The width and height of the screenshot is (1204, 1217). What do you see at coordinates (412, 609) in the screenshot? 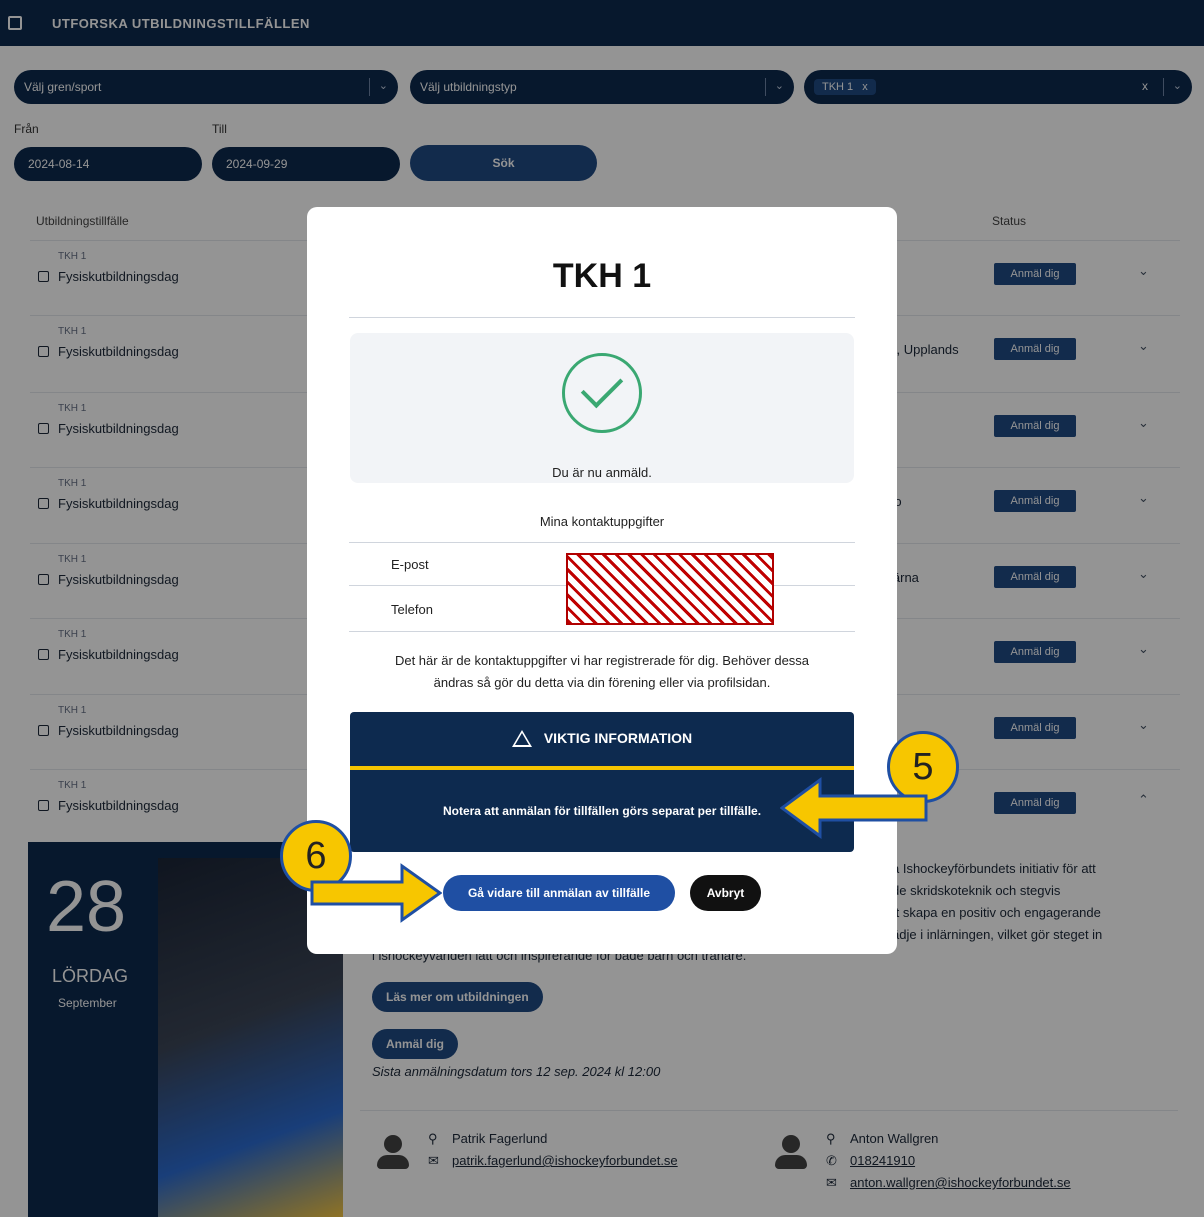
I see `phone-label: Telefon` at bounding box center [412, 609].